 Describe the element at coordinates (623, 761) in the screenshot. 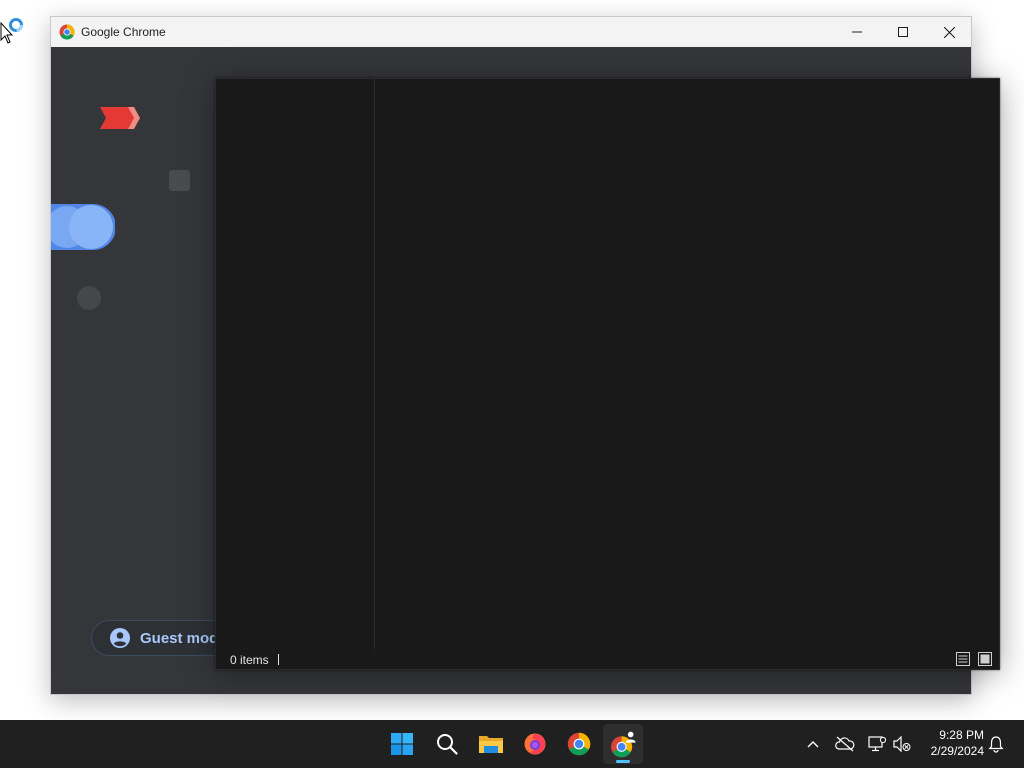

I see `active-app-indicator` at that location.